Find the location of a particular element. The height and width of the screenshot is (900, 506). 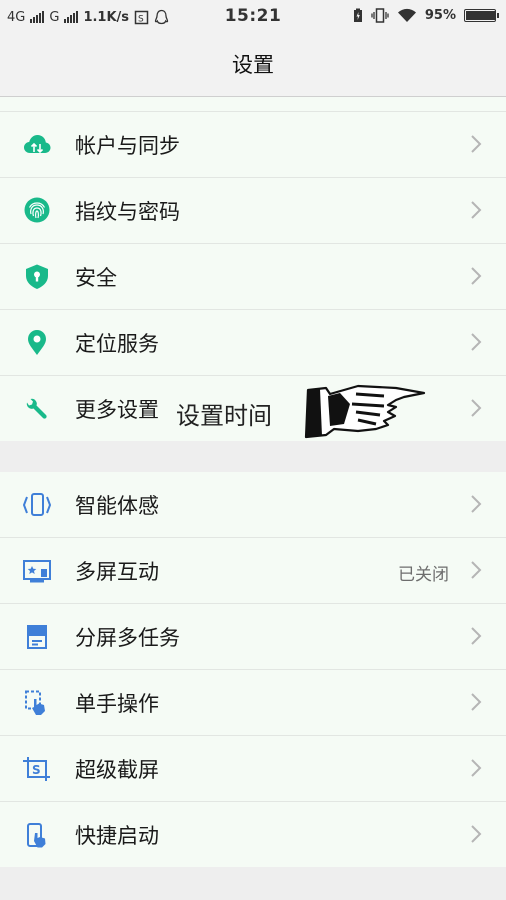

battery-icon is located at coordinates (481, 15).